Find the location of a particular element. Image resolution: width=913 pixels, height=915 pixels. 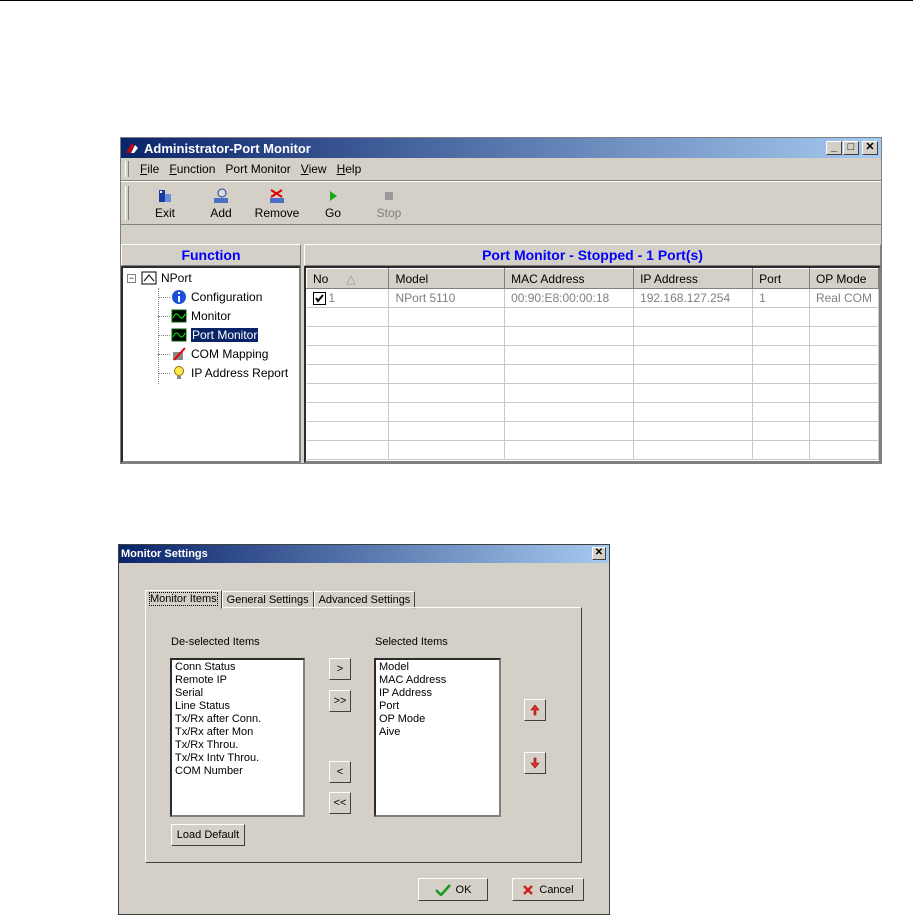

menu-view: View is located at coordinates (314, 169).